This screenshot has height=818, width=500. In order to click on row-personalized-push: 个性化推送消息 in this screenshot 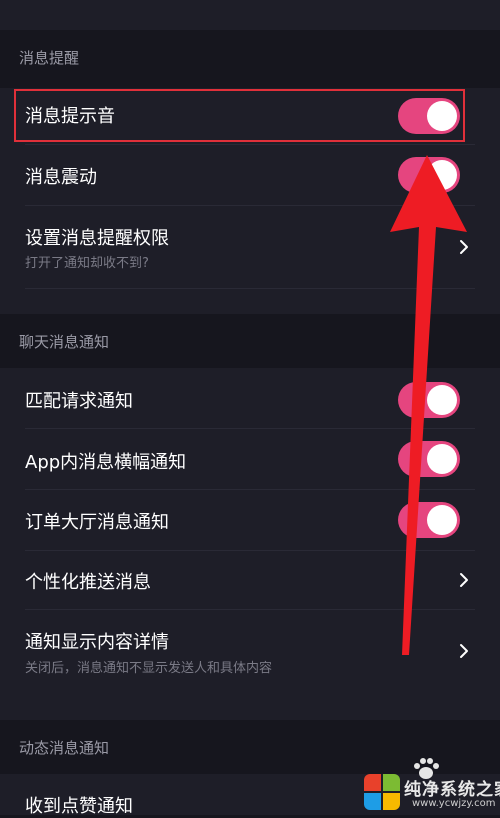, I will do `click(250, 580)`.